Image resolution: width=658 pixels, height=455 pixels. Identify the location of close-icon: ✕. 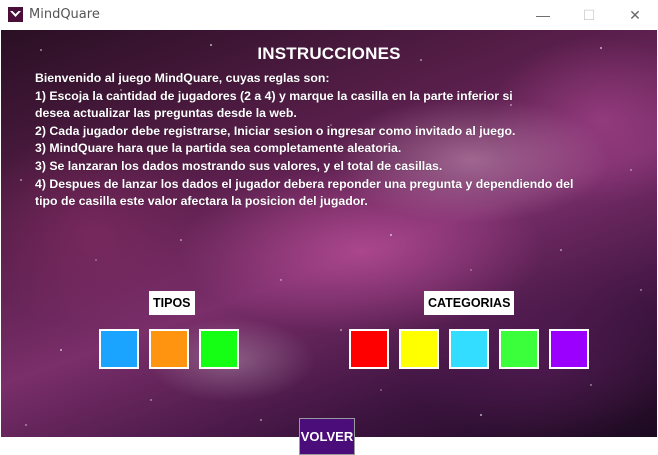
(635, 14).